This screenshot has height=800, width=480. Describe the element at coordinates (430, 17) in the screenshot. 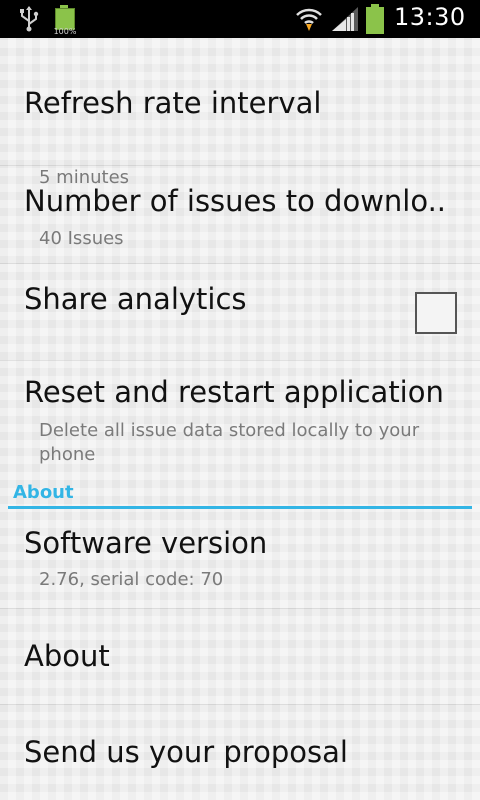

I see `clock: 13:30` at that location.